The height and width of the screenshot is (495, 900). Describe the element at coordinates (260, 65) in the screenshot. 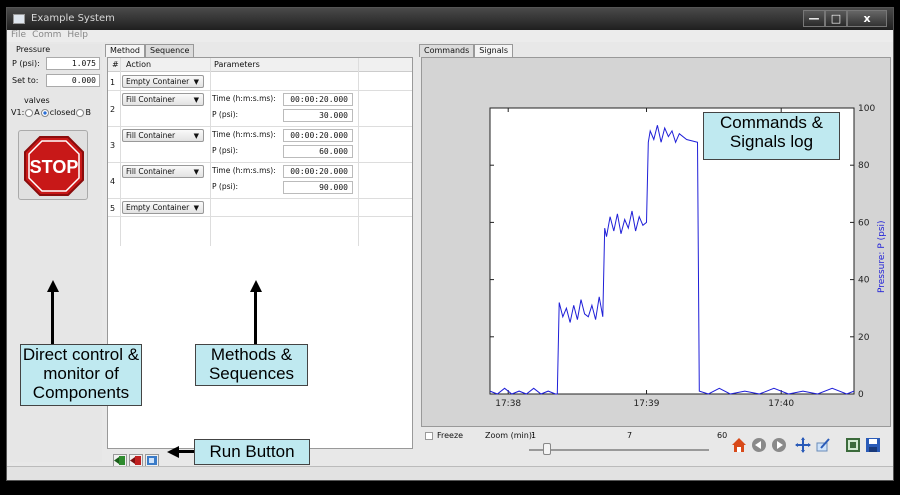

I see `table-header: # Action Parameters` at that location.